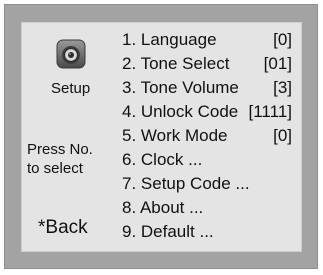 This screenshot has width=323, height=275. I want to click on menu-item-label: 1. Language, so click(169, 39).